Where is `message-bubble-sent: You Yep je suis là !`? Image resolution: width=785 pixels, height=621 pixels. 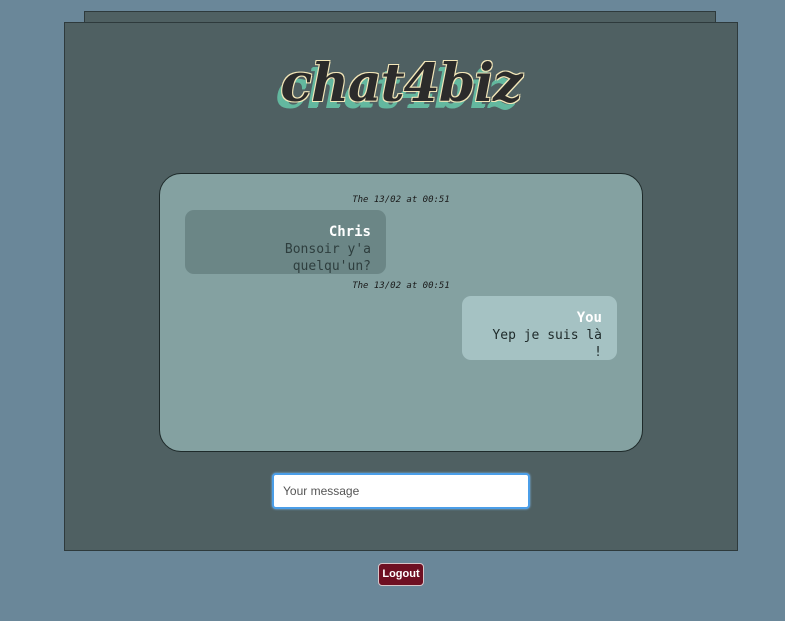
message-bubble-sent: You Yep je suis là ! is located at coordinates (539, 328).